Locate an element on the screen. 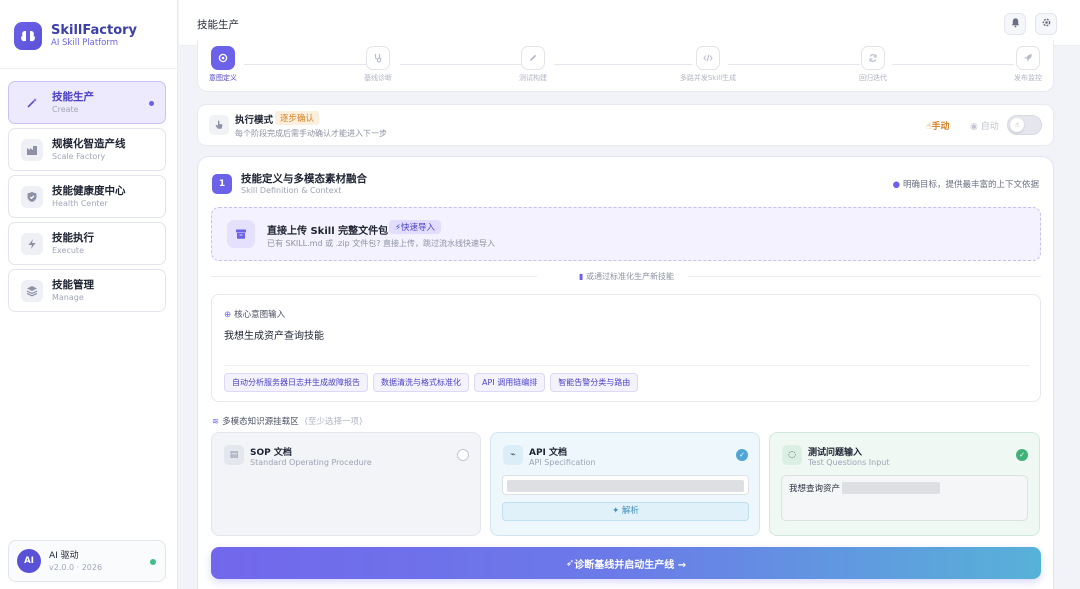  document-icon: ▤ is located at coordinates (234, 455).